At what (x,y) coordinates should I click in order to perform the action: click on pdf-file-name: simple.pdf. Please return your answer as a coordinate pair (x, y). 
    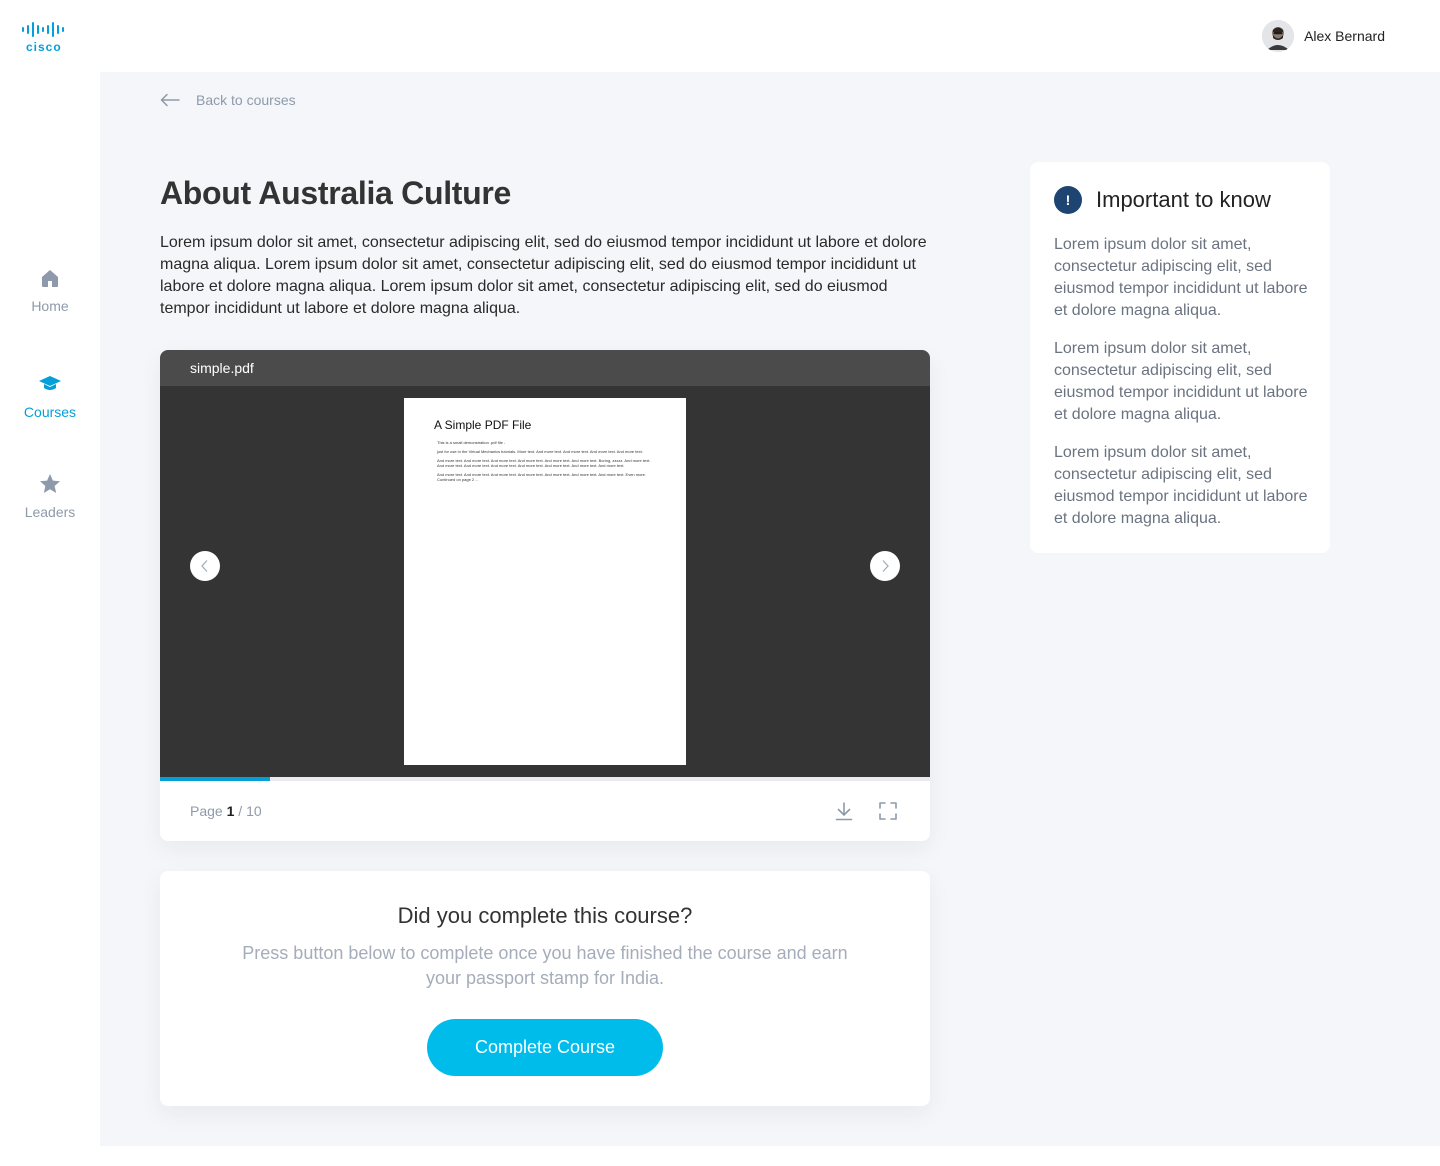
    Looking at the image, I should click on (545, 368).